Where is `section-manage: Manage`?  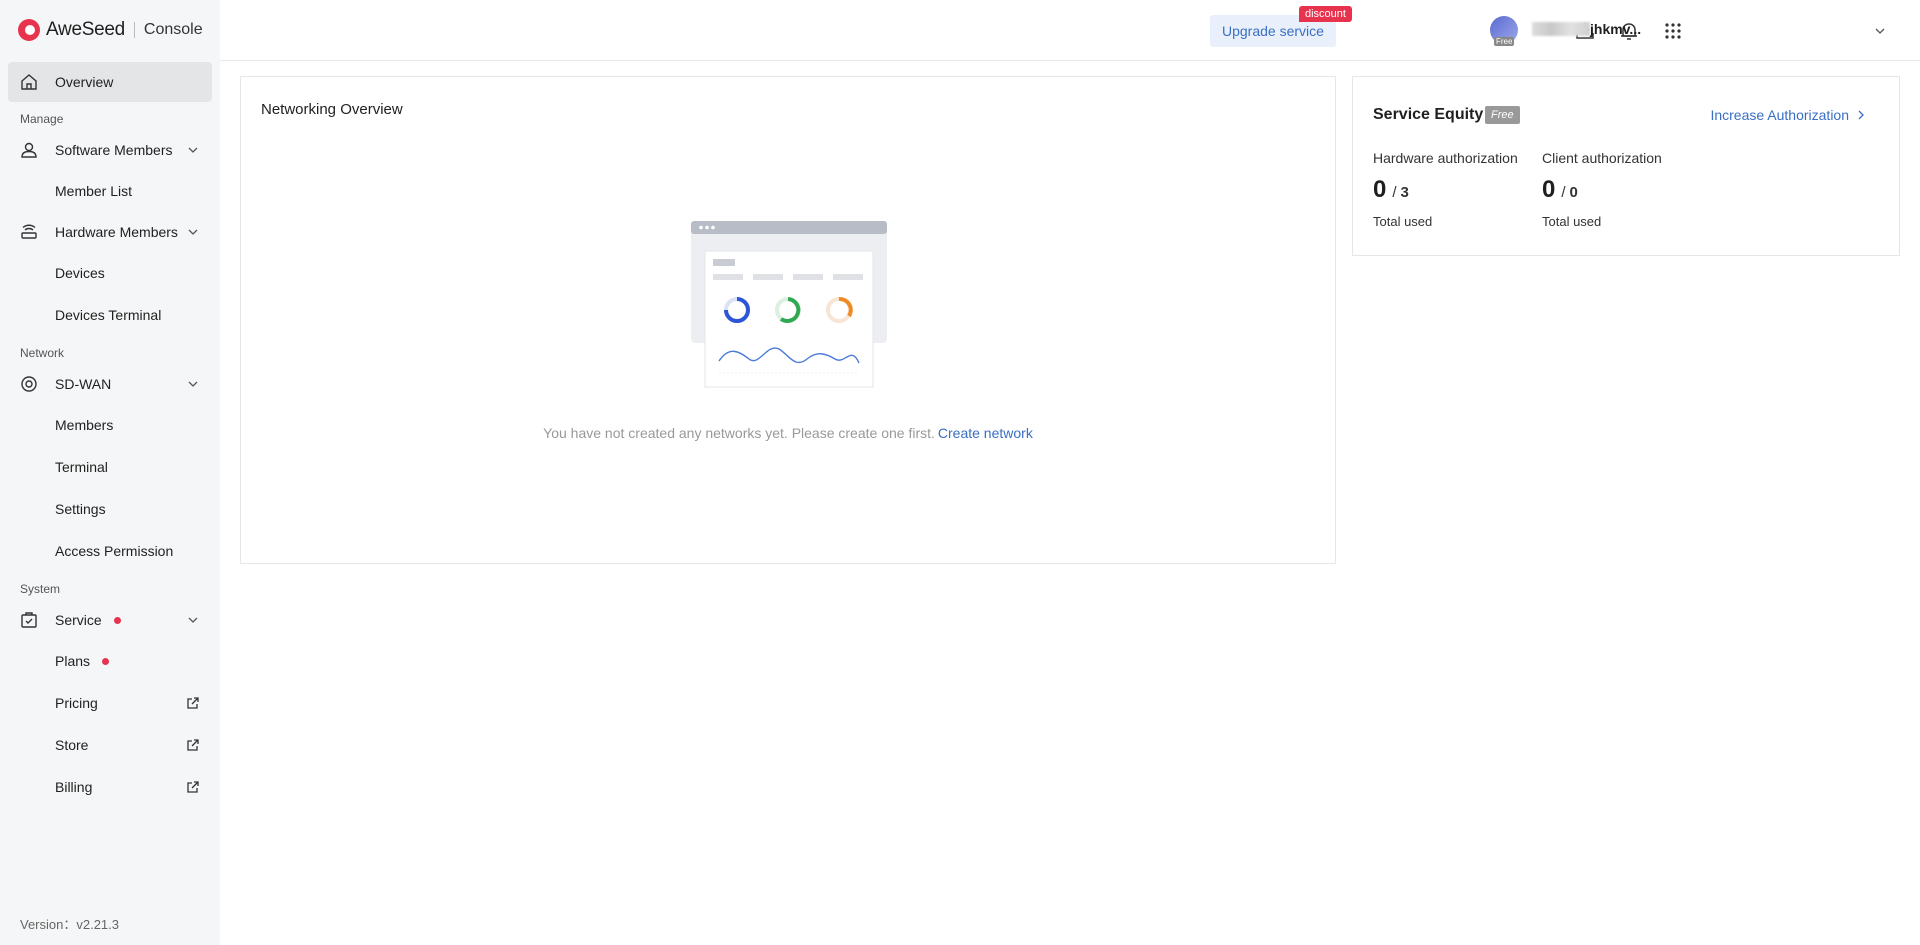 section-manage: Manage is located at coordinates (42, 119).